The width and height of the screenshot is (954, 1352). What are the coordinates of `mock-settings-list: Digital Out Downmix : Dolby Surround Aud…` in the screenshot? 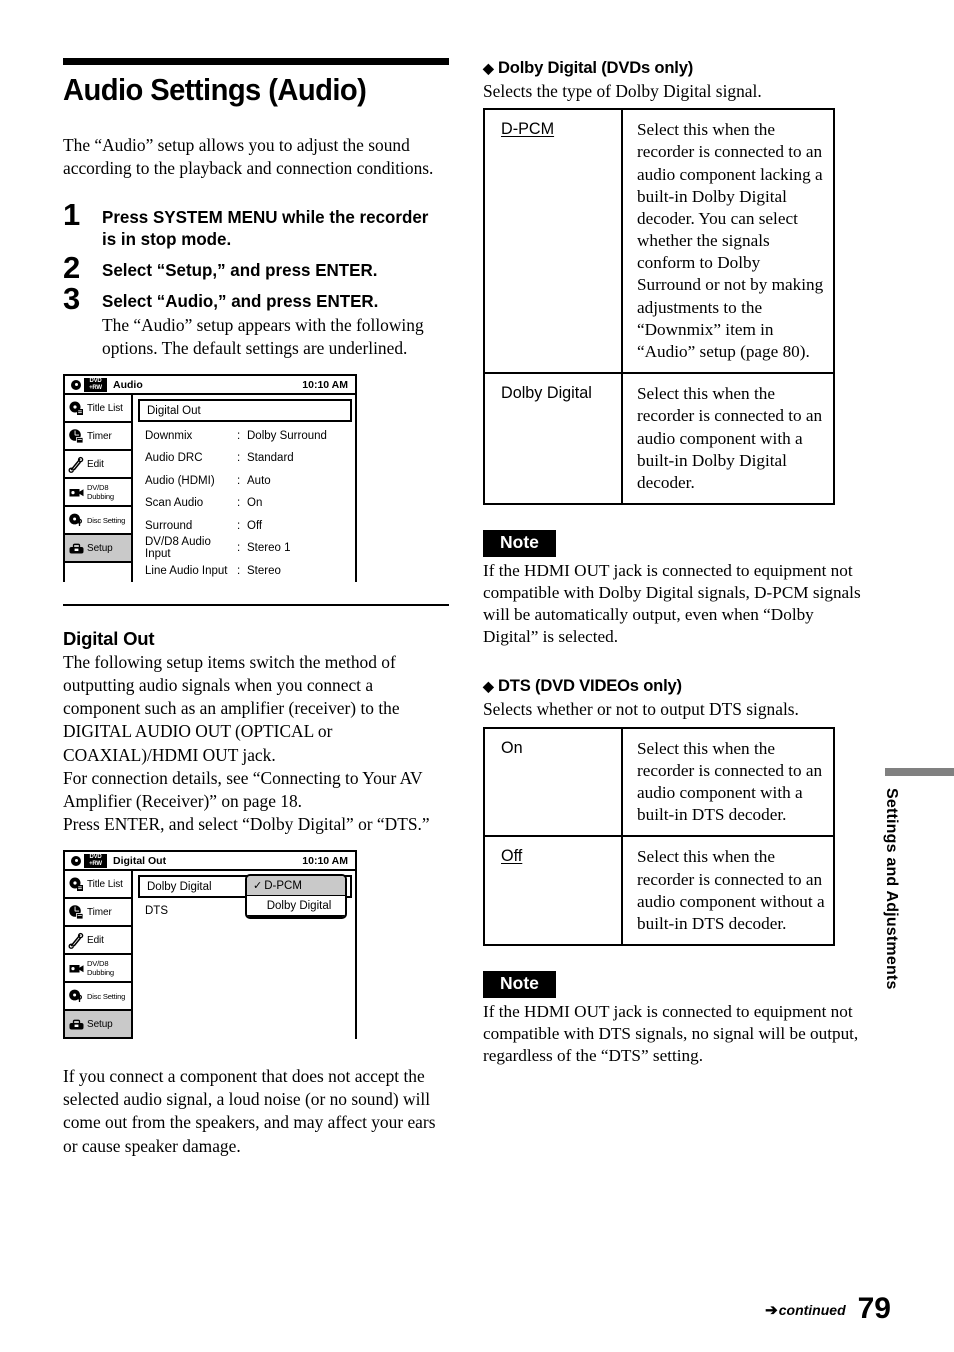 It's located at (245, 488).